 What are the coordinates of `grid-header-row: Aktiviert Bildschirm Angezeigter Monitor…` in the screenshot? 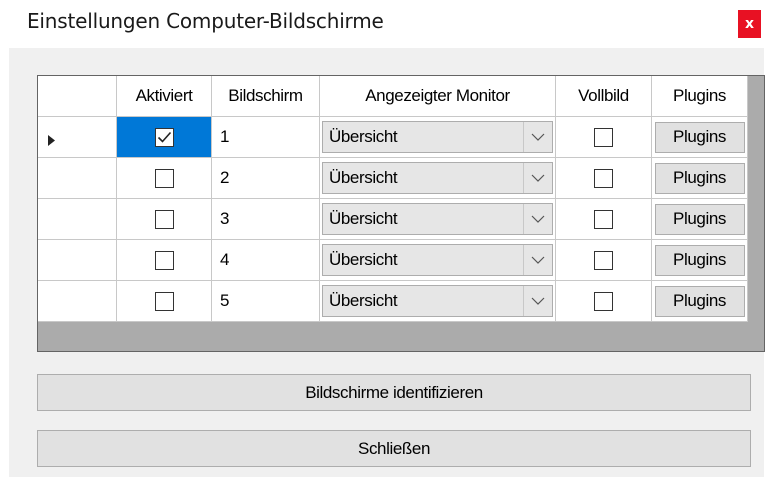 It's located at (393, 96).